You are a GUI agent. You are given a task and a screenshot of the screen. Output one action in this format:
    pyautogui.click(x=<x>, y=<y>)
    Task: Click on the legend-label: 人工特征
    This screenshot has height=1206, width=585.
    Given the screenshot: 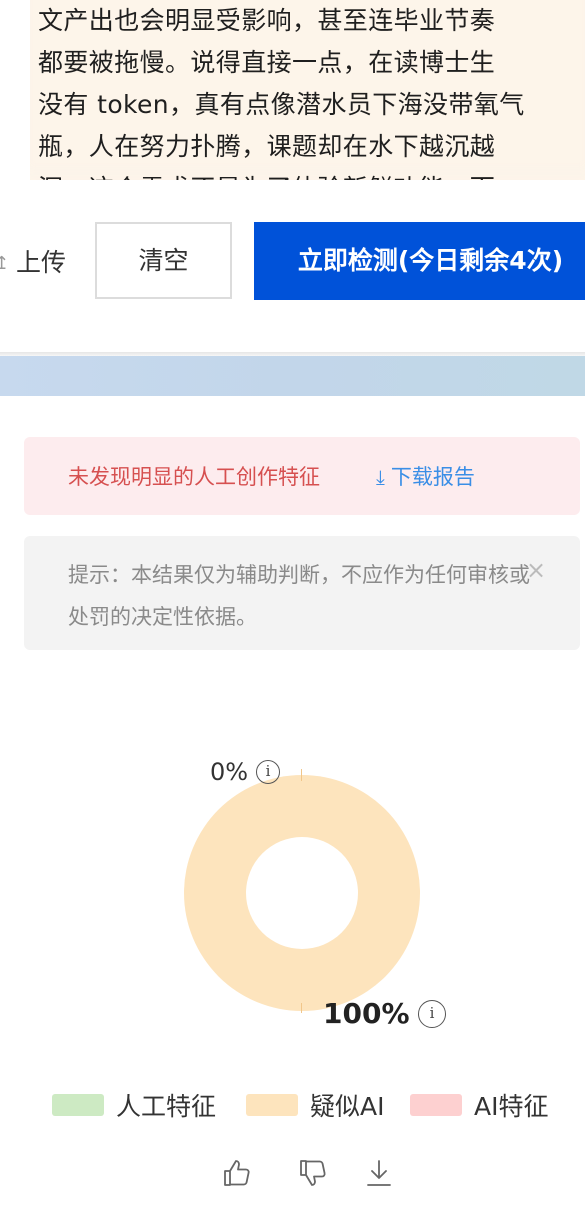 What is the action you would take?
    pyautogui.click(x=166, y=1106)
    